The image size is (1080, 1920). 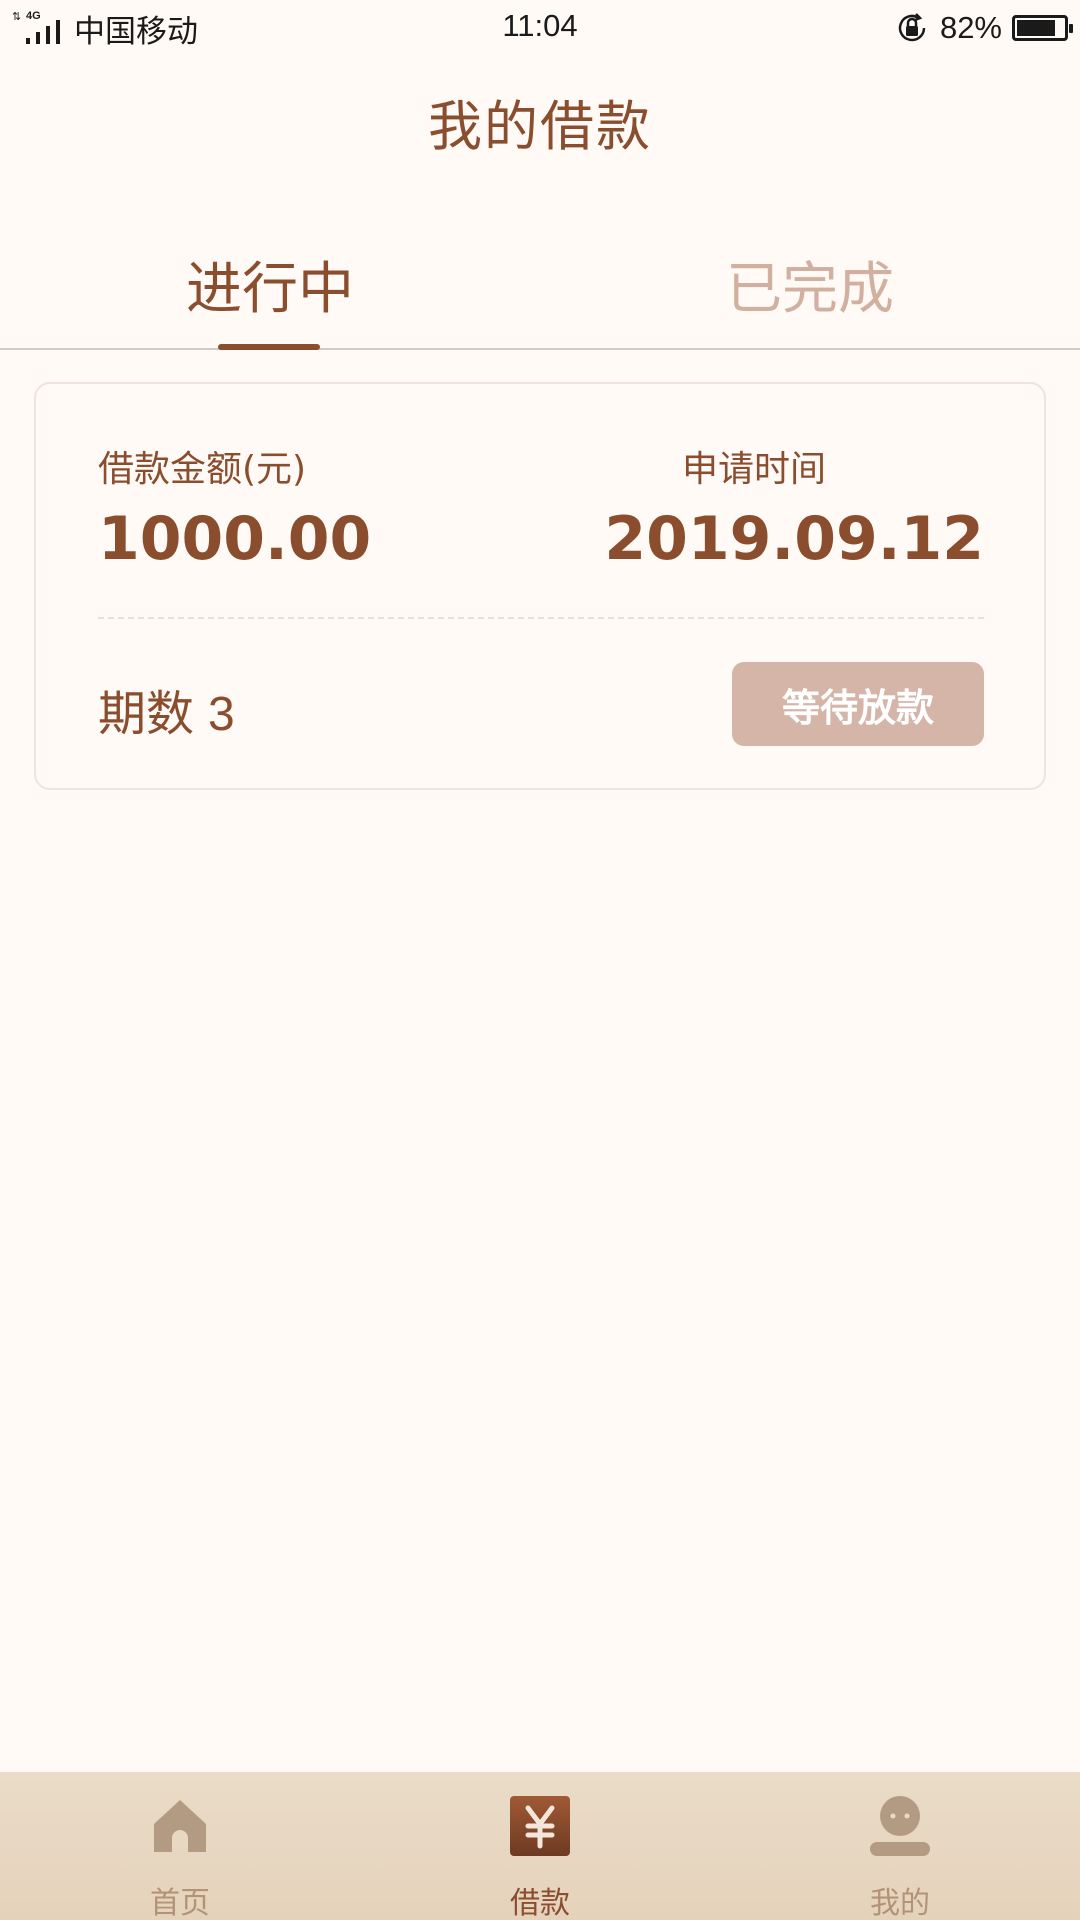 I want to click on tab-bar: 进行中 已完成, so click(x=540, y=290).